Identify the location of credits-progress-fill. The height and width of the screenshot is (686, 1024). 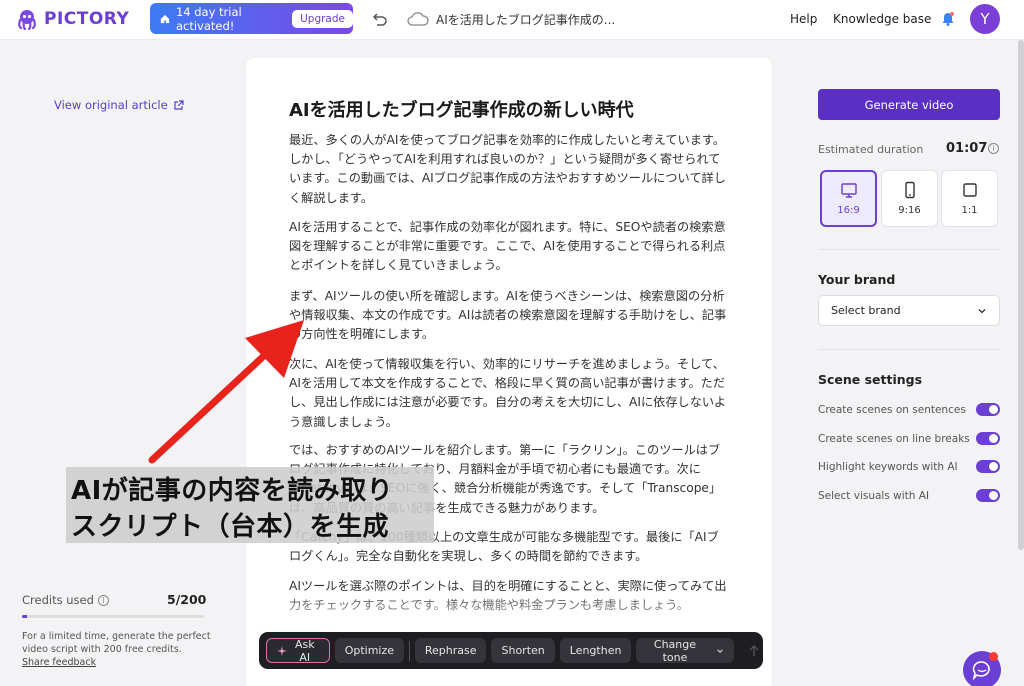
(24, 616).